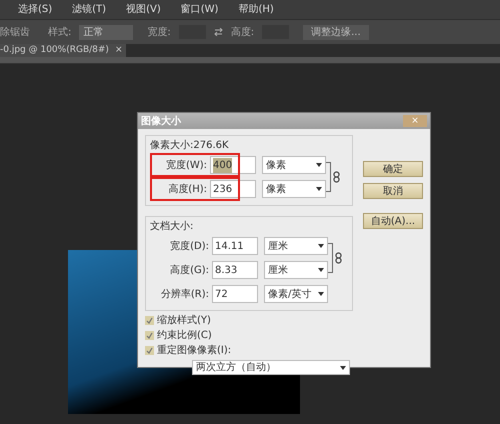 The image size is (500, 424). I want to click on height-label: 高度:, so click(242, 33).